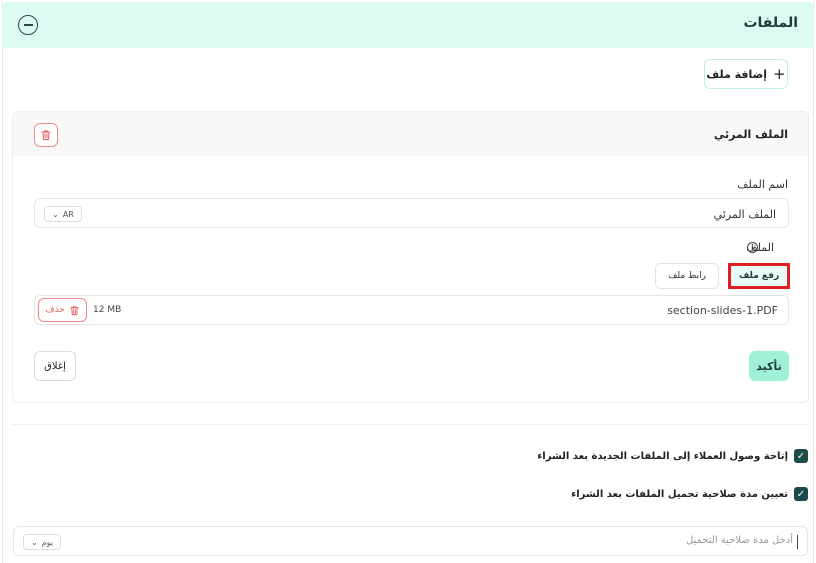  I want to click on file-name-value: الملف المرئي, so click(744, 214).